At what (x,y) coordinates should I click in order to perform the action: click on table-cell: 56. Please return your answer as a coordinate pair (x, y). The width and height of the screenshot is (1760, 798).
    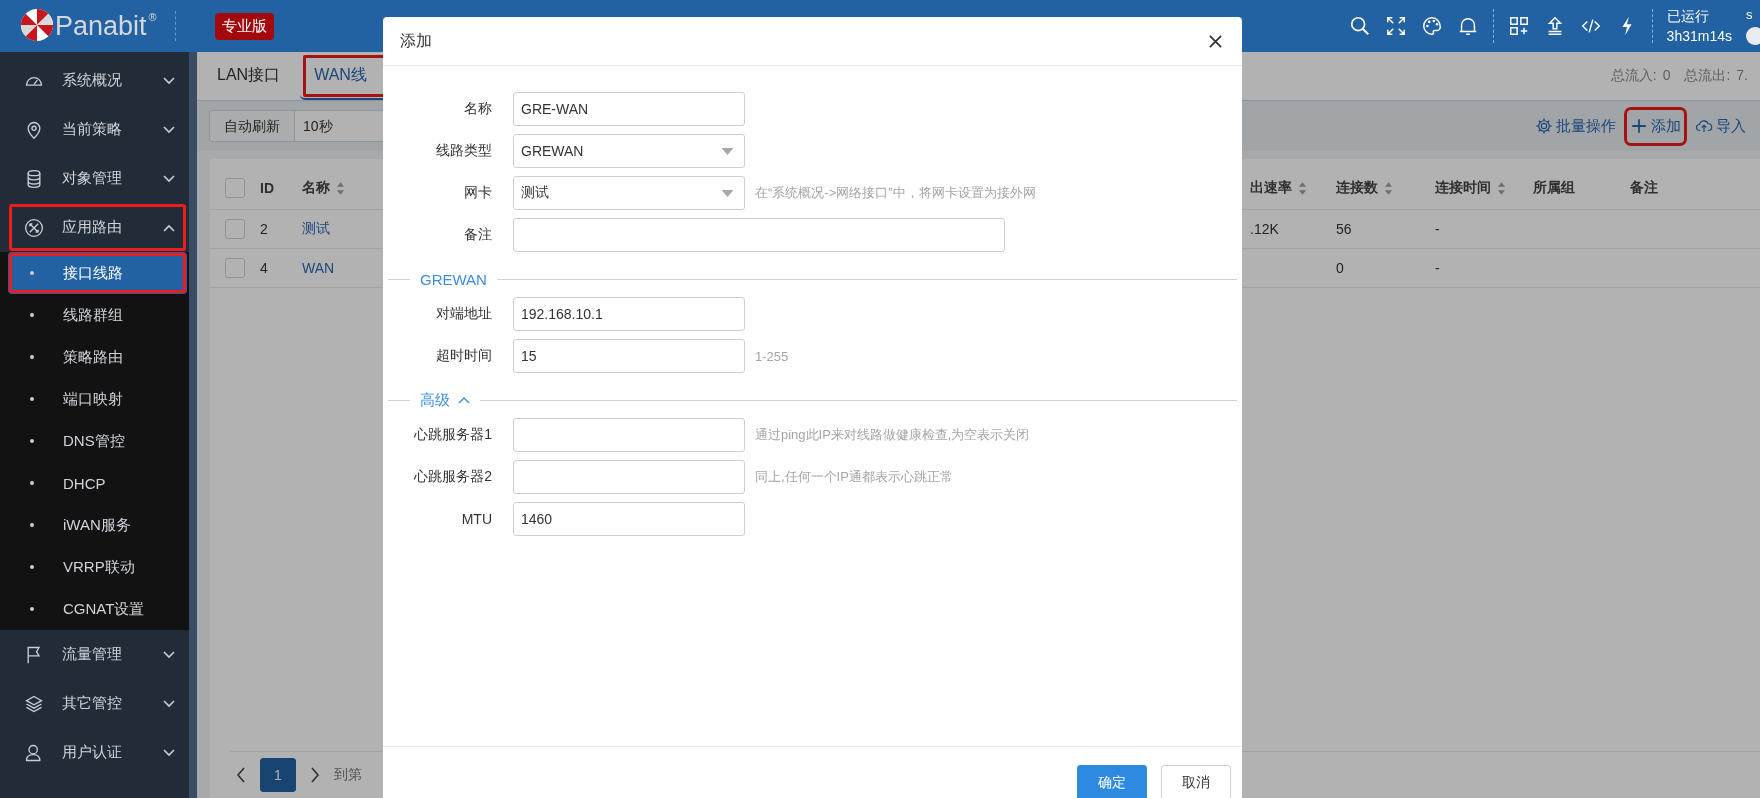
    Looking at the image, I should click on (1344, 229).